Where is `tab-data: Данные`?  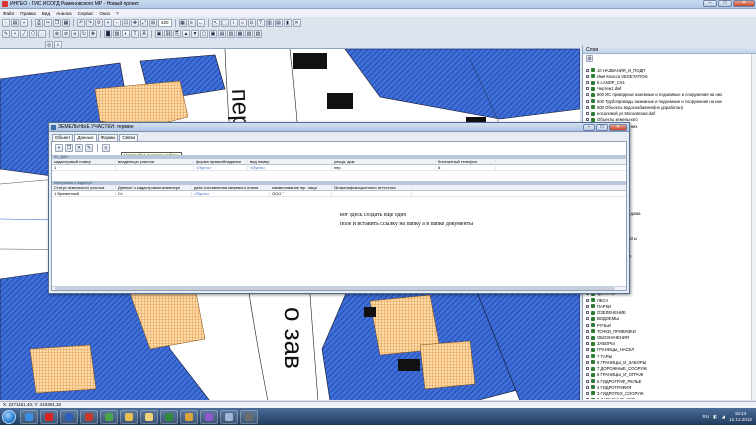
tab-data: Данные is located at coordinates (85, 137).